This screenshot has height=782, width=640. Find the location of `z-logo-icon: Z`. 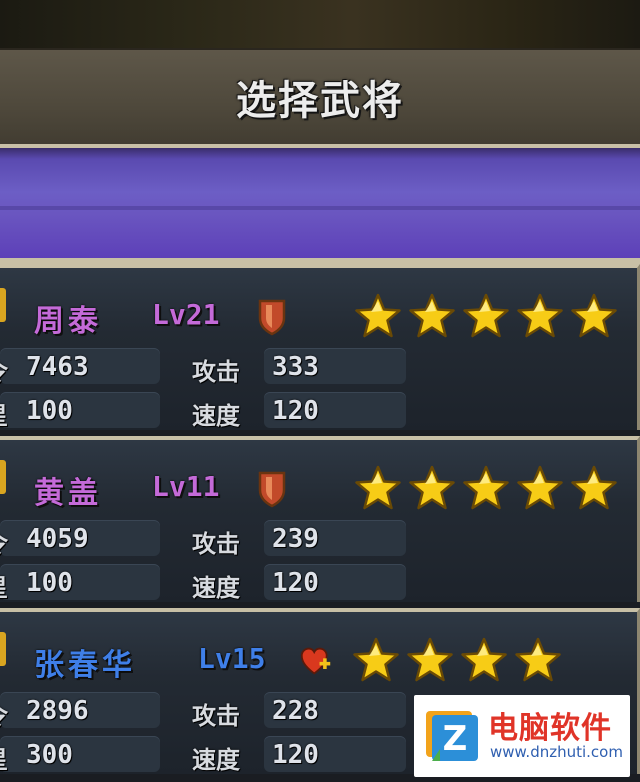

z-logo-icon: Z is located at coordinates (452, 736).